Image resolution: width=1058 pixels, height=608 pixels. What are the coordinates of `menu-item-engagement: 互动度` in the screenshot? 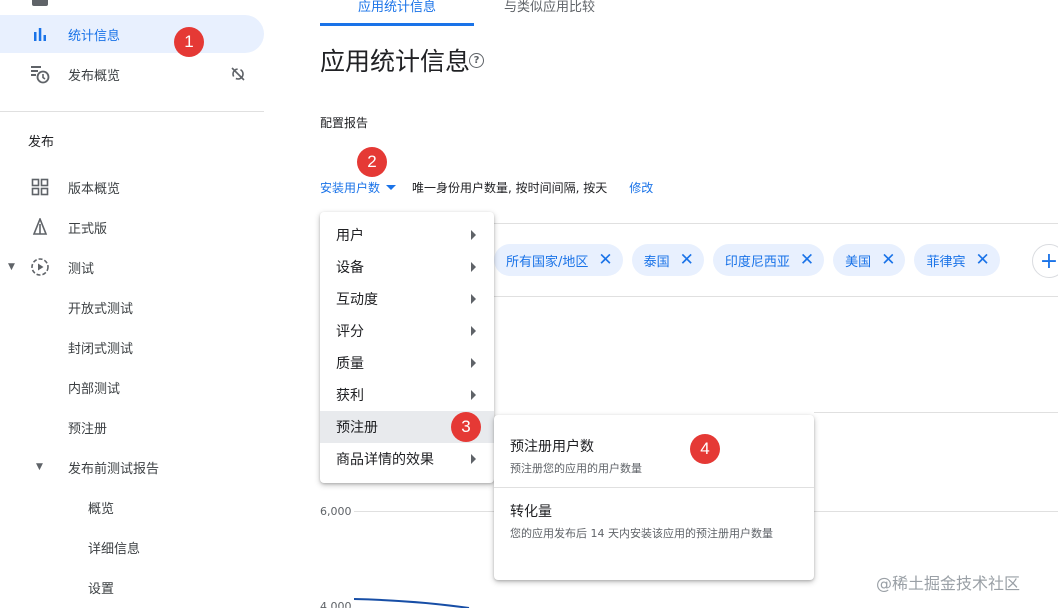 It's located at (407, 299).